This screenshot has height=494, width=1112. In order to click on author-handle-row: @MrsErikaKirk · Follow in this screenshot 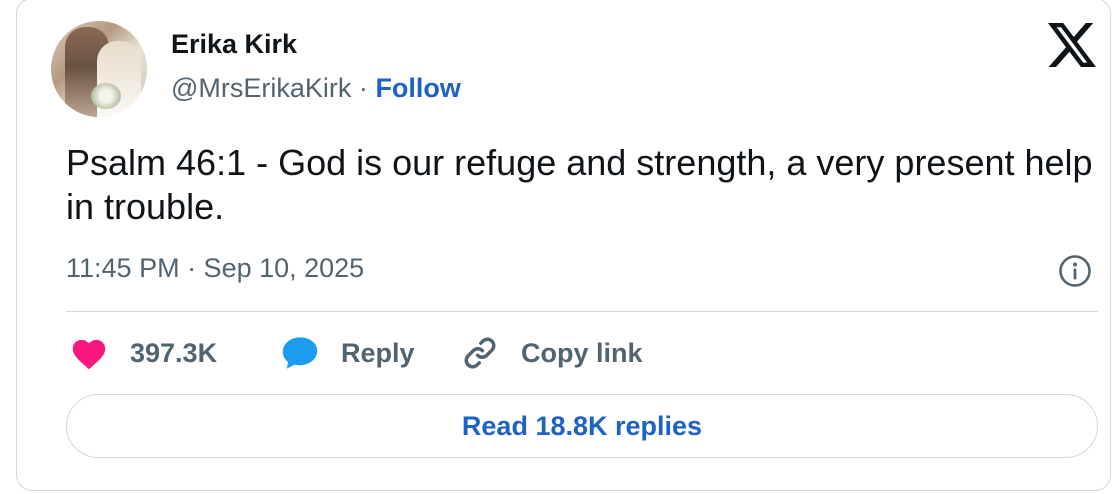, I will do `click(316, 88)`.